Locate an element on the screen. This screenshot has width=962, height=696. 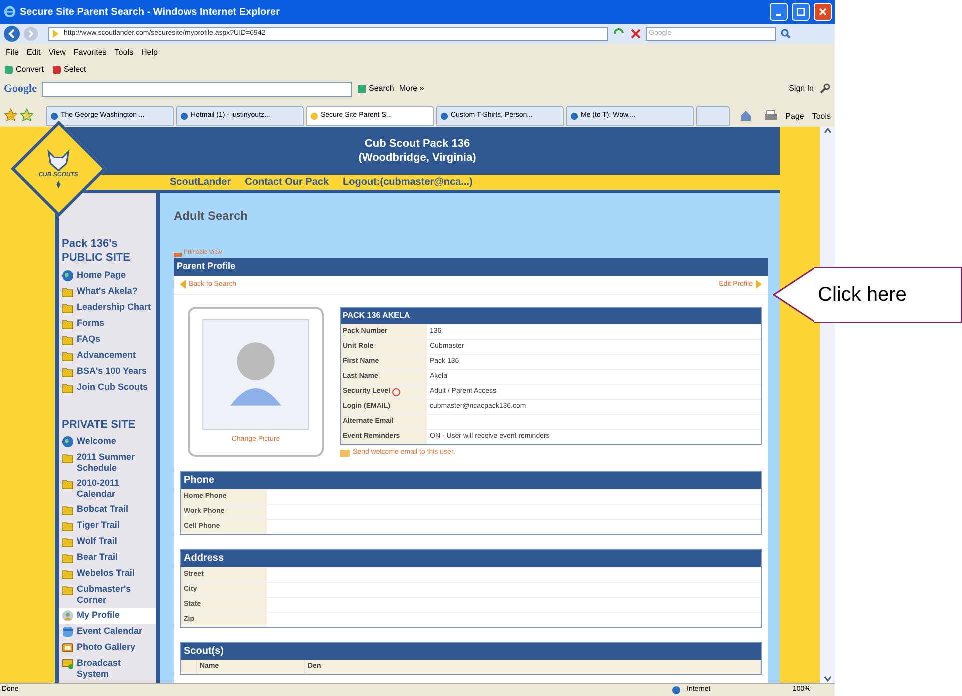
sidebar-link: Join Cub Scouts is located at coordinates (107, 388).